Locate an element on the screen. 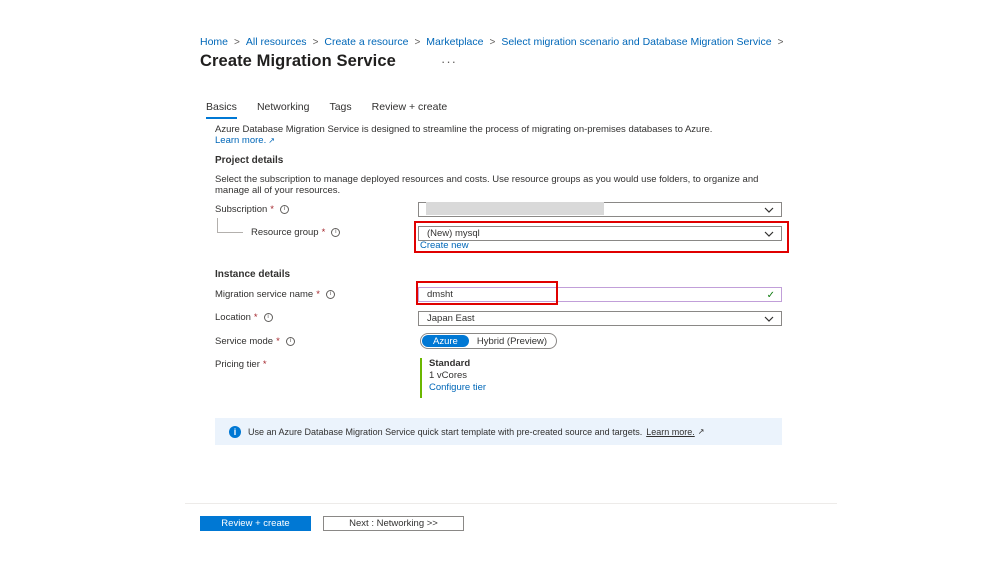 The width and height of the screenshot is (999, 562). pricing-tier-cores: 1 vCores is located at coordinates (448, 375).